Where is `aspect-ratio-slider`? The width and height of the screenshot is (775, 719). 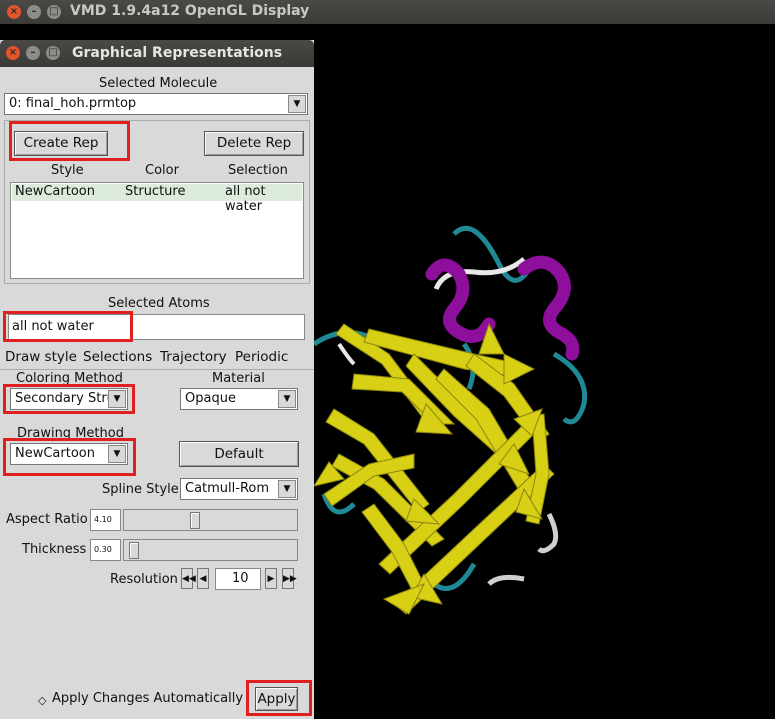
aspect-ratio-slider is located at coordinates (210, 520).